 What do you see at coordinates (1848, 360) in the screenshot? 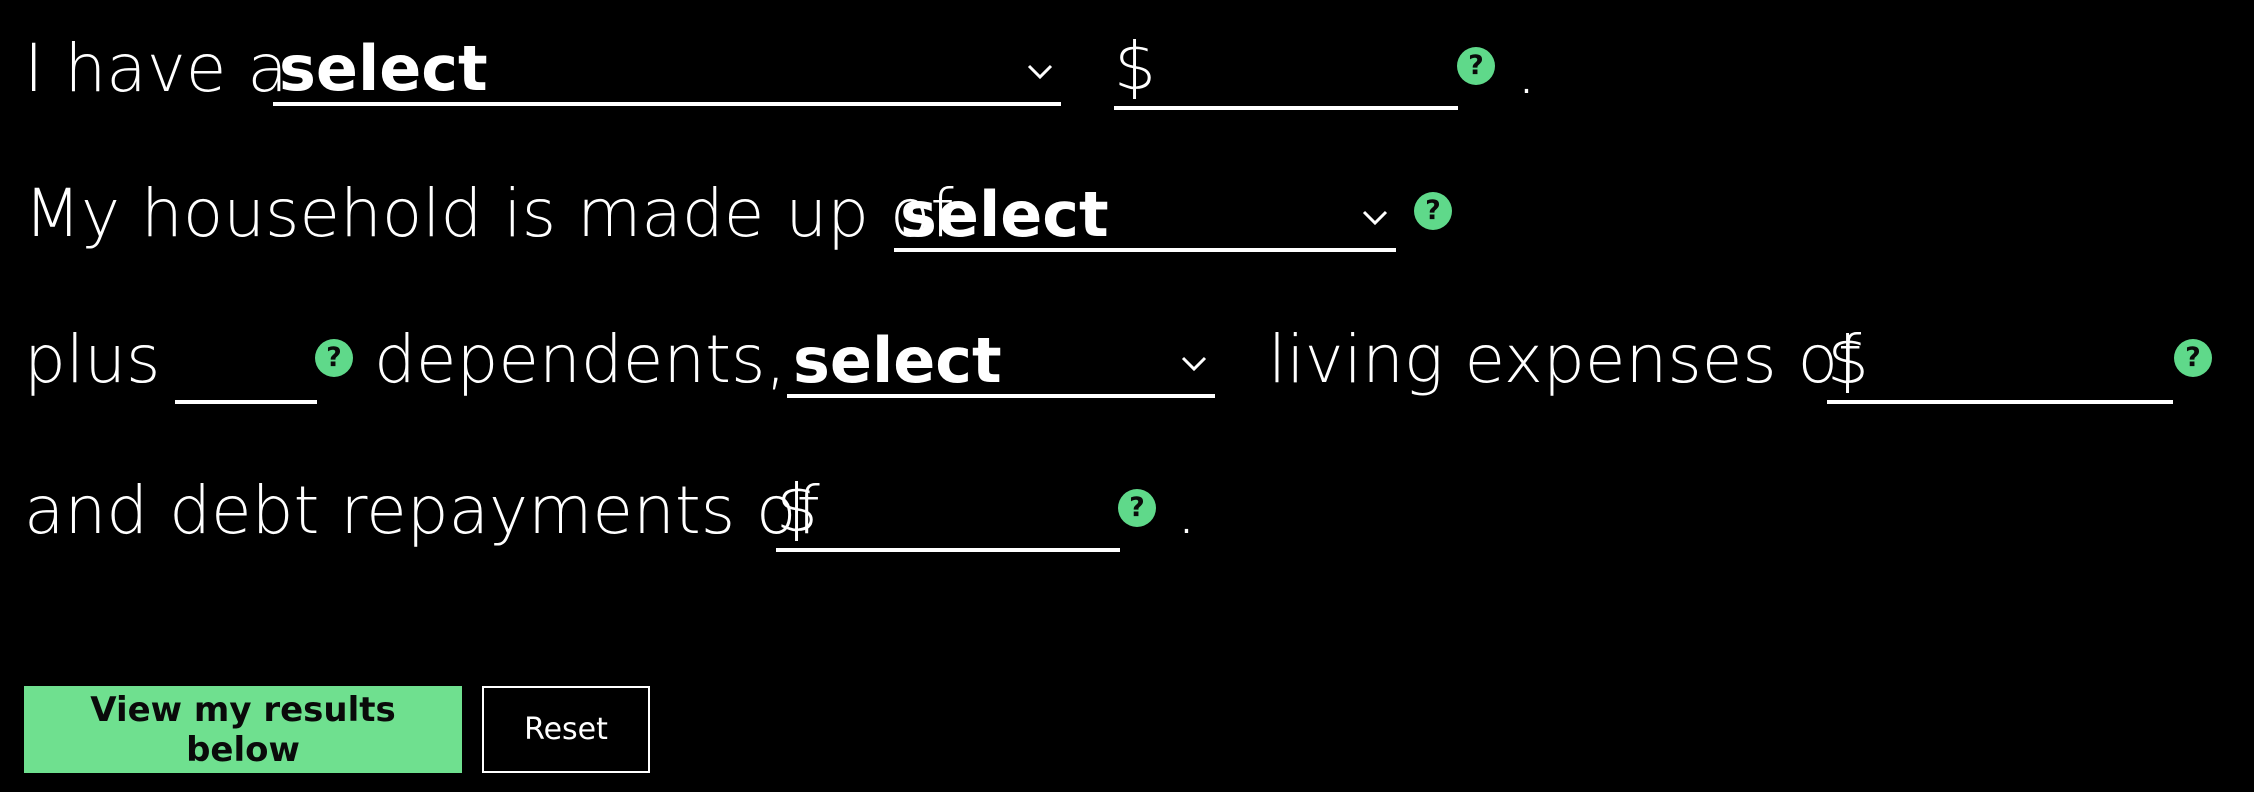
I see `living-currency-symbol: $` at bounding box center [1848, 360].